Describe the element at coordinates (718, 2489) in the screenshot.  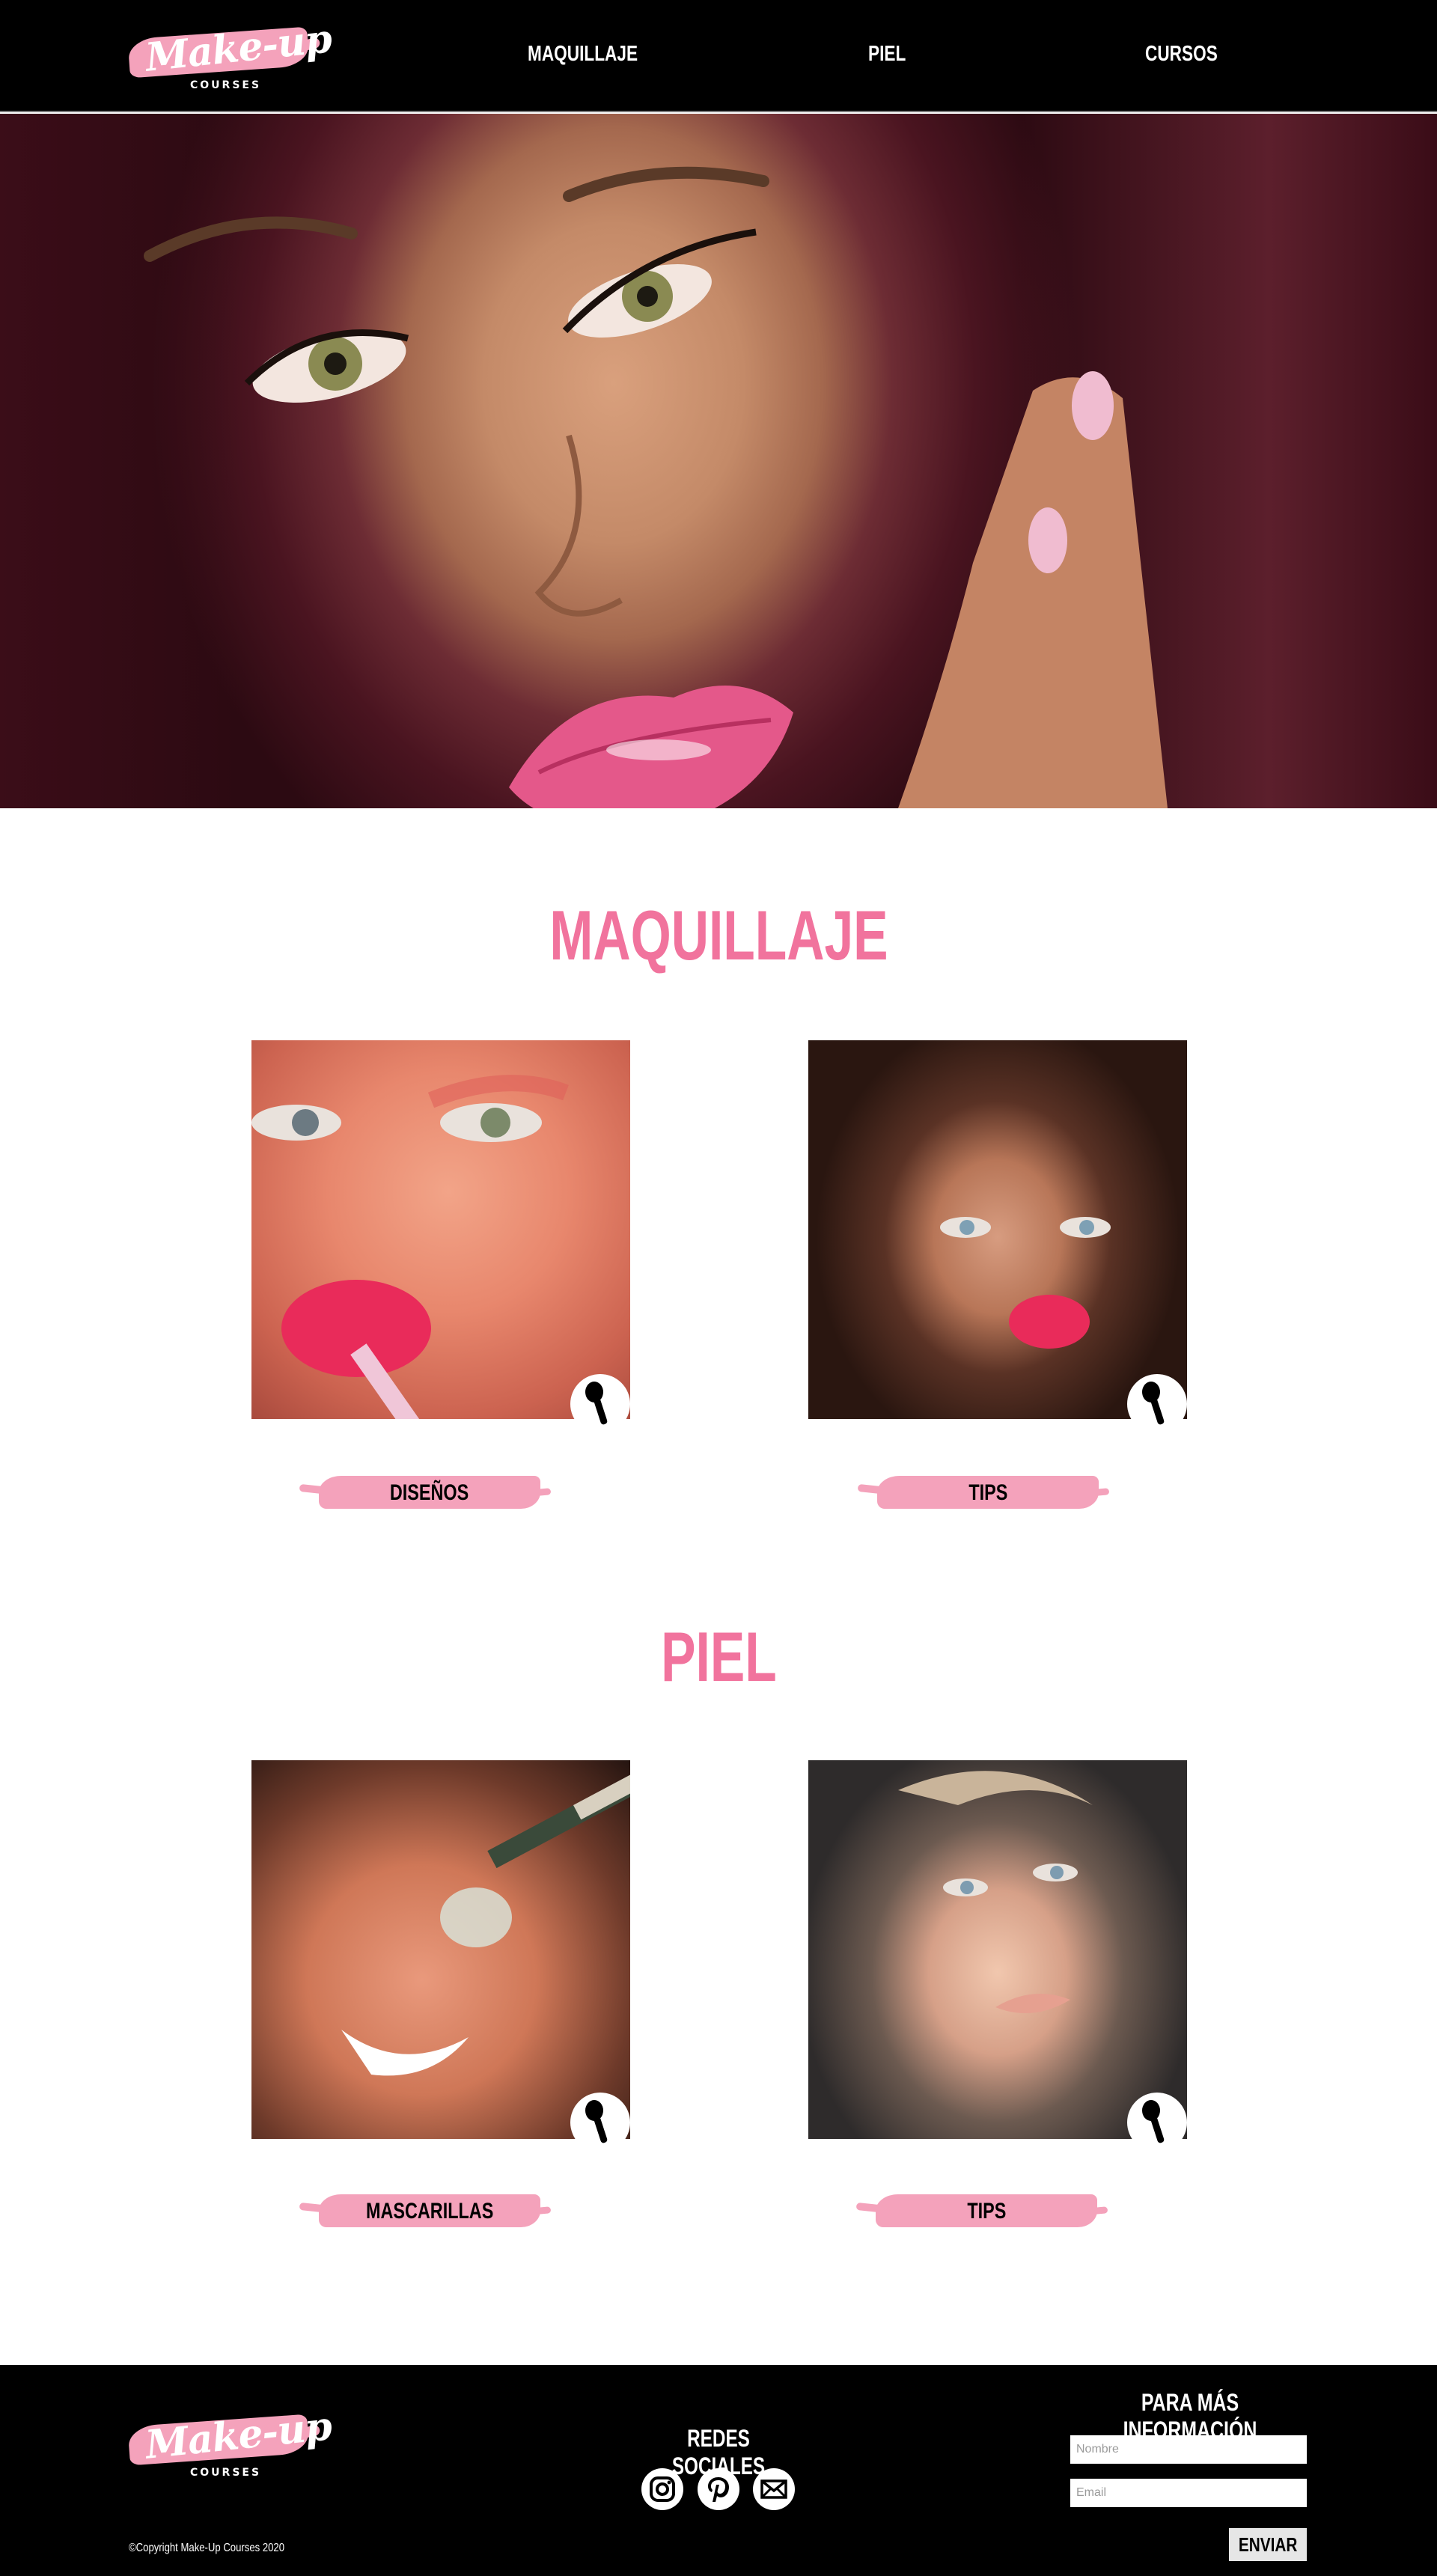
I see `pinterest-icon` at that location.